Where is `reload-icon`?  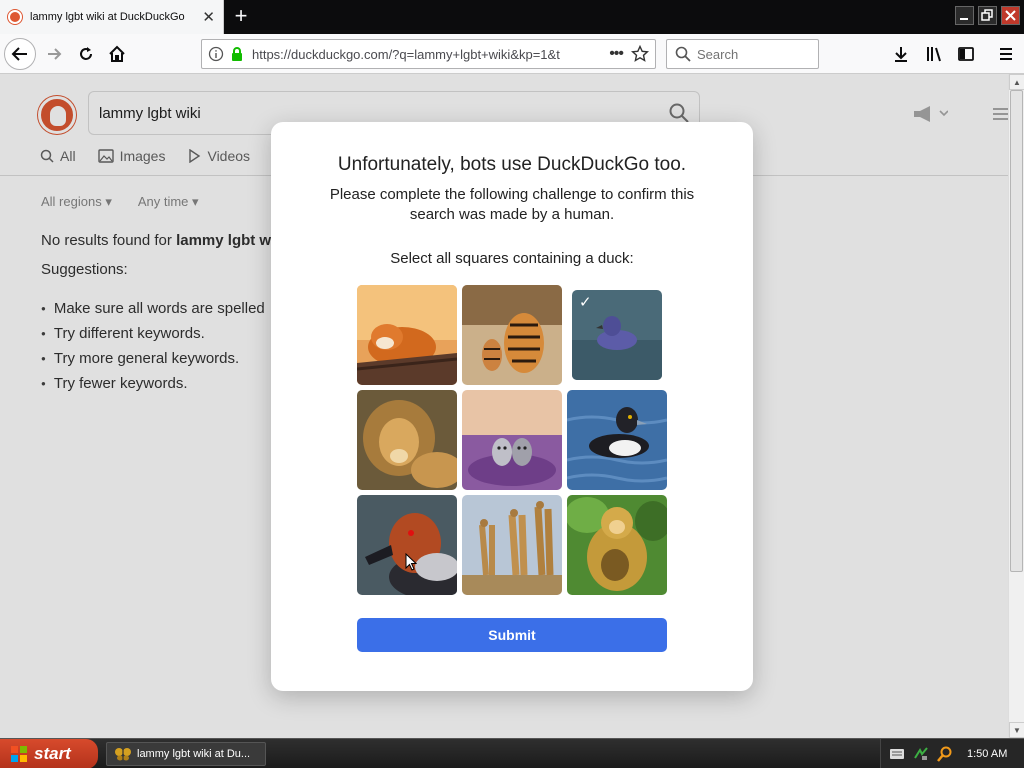 reload-icon is located at coordinates (86, 53).